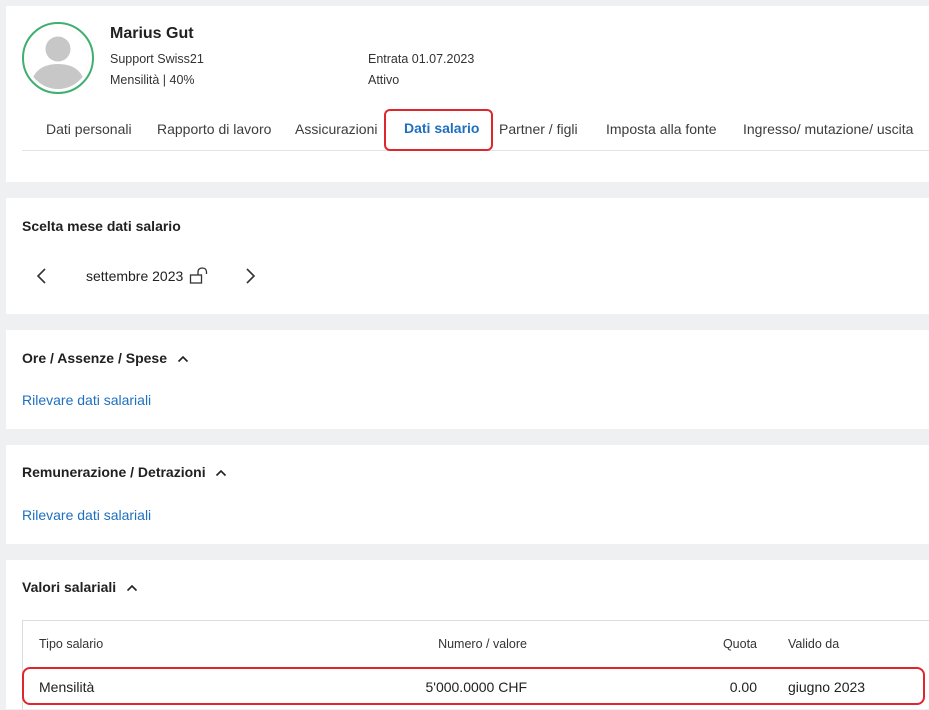 The image size is (929, 710). I want to click on chevron-left-icon, so click(41, 276).